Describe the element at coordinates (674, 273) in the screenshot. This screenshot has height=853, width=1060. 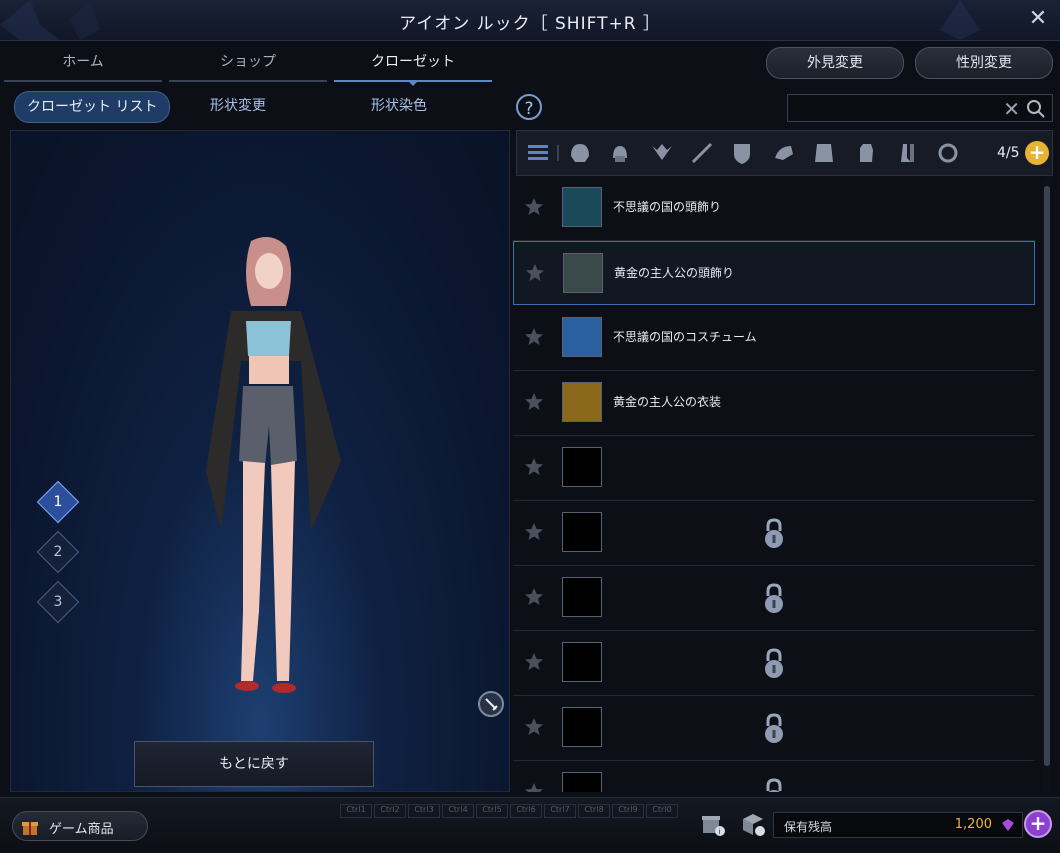
I see `item-name: 黄金の主人公の頭飾り` at that location.